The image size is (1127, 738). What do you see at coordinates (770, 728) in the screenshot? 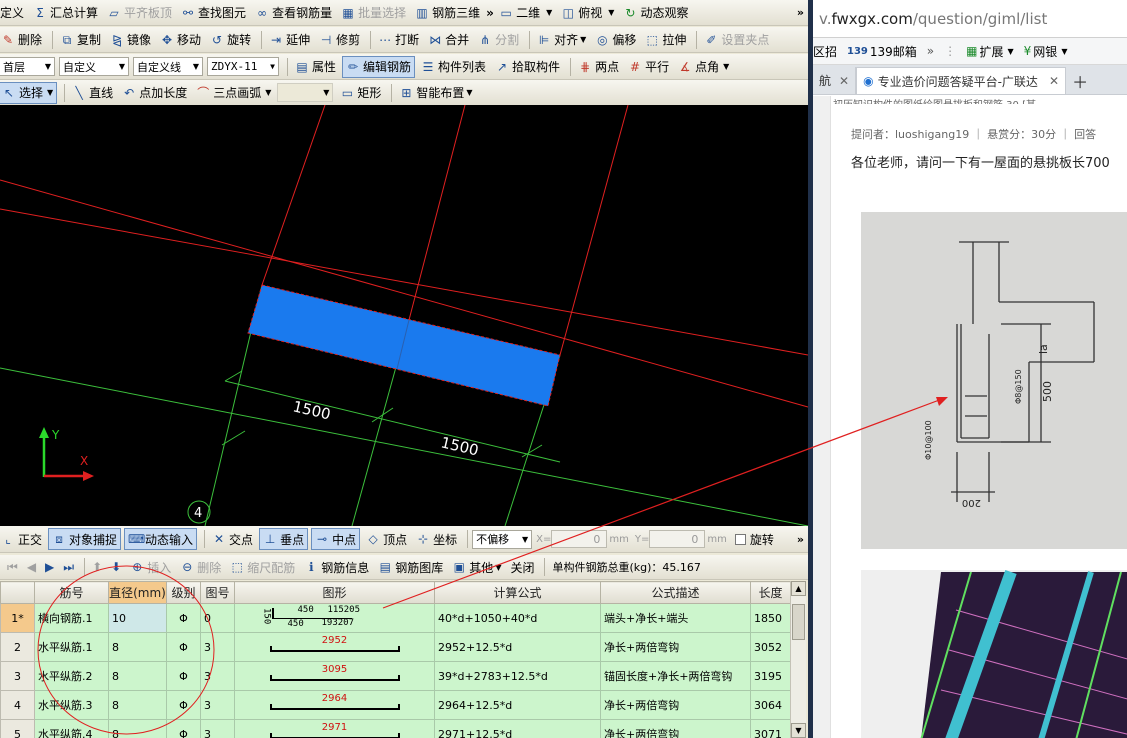
I see `cell-length: 3071` at bounding box center [770, 728].